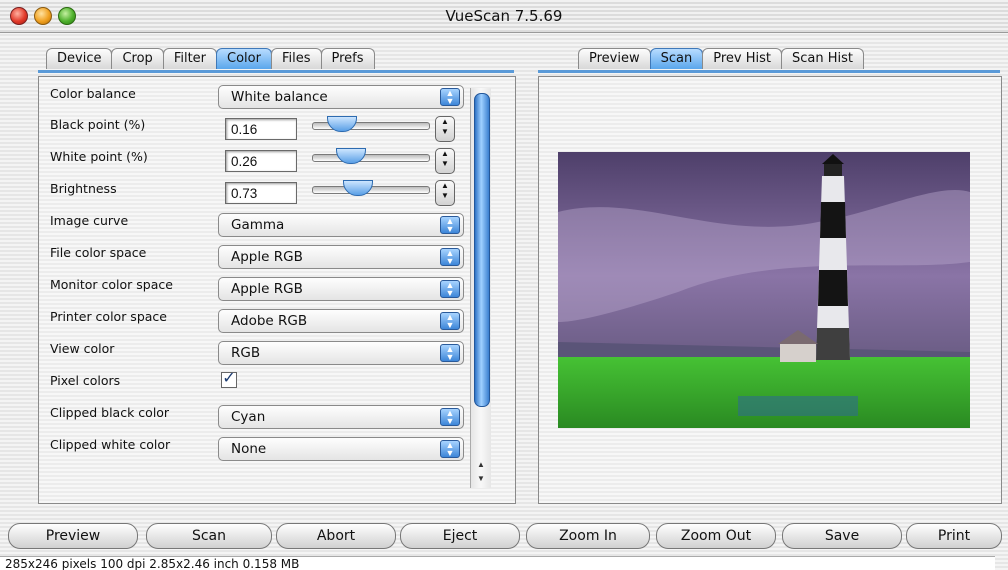 The image size is (1008, 570). I want to click on brightness-field: 0.73, so click(261, 193).